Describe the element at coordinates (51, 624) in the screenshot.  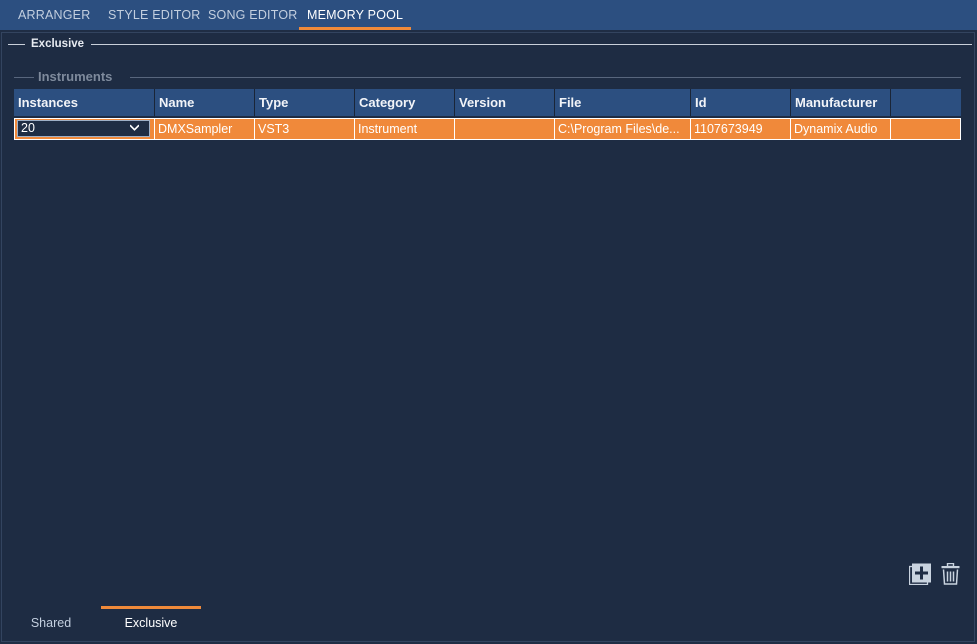
I see `bottom-tab-shared: Shared` at that location.